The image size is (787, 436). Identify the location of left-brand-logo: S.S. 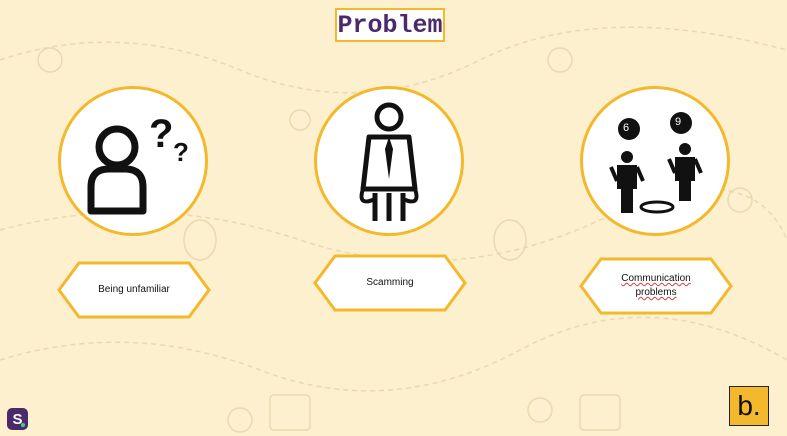
(17, 419).